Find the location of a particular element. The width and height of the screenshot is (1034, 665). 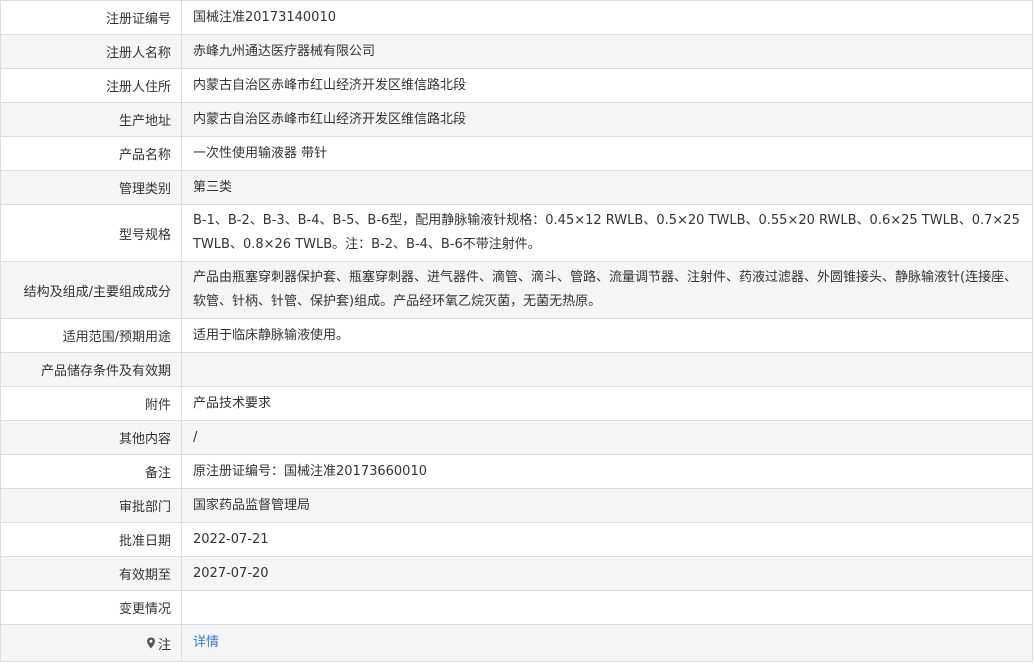

row-note: 注 详情 is located at coordinates (516, 643).